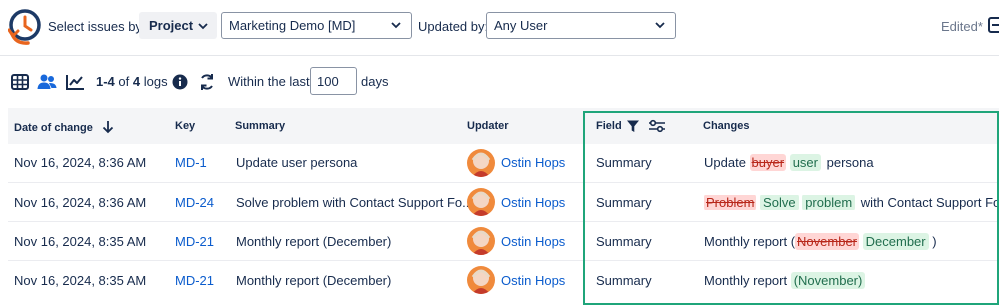  I want to click on date-header-label: Date of change, so click(53, 128).